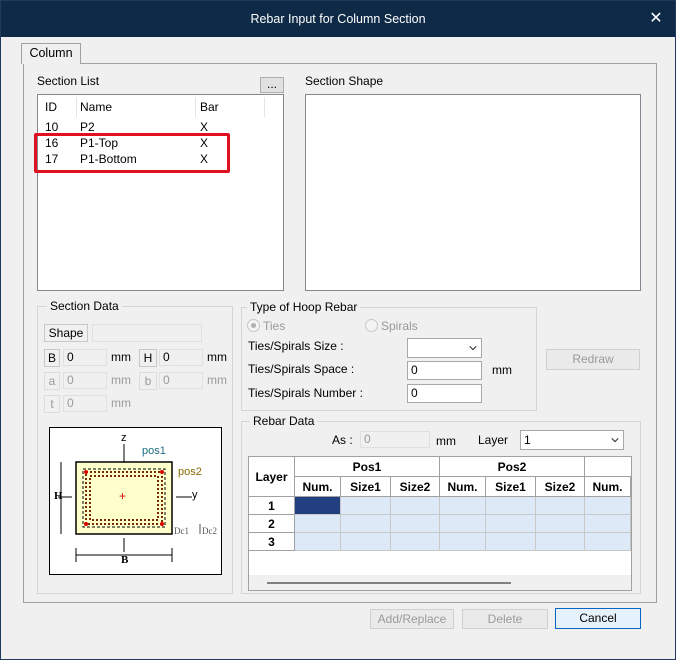  What do you see at coordinates (209, 107) in the screenshot?
I see `column-header-bar: Bar` at bounding box center [209, 107].